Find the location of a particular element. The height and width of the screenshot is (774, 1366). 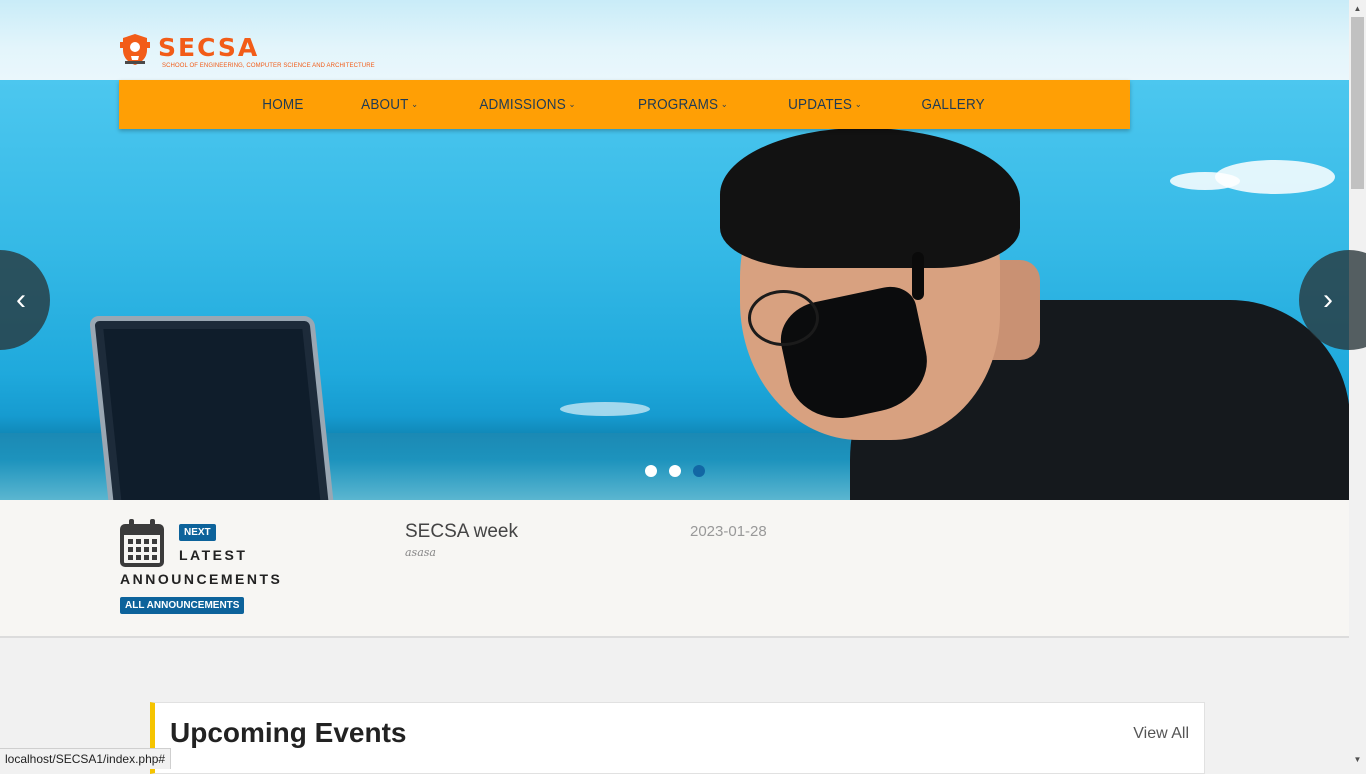

earbud is located at coordinates (918, 276).